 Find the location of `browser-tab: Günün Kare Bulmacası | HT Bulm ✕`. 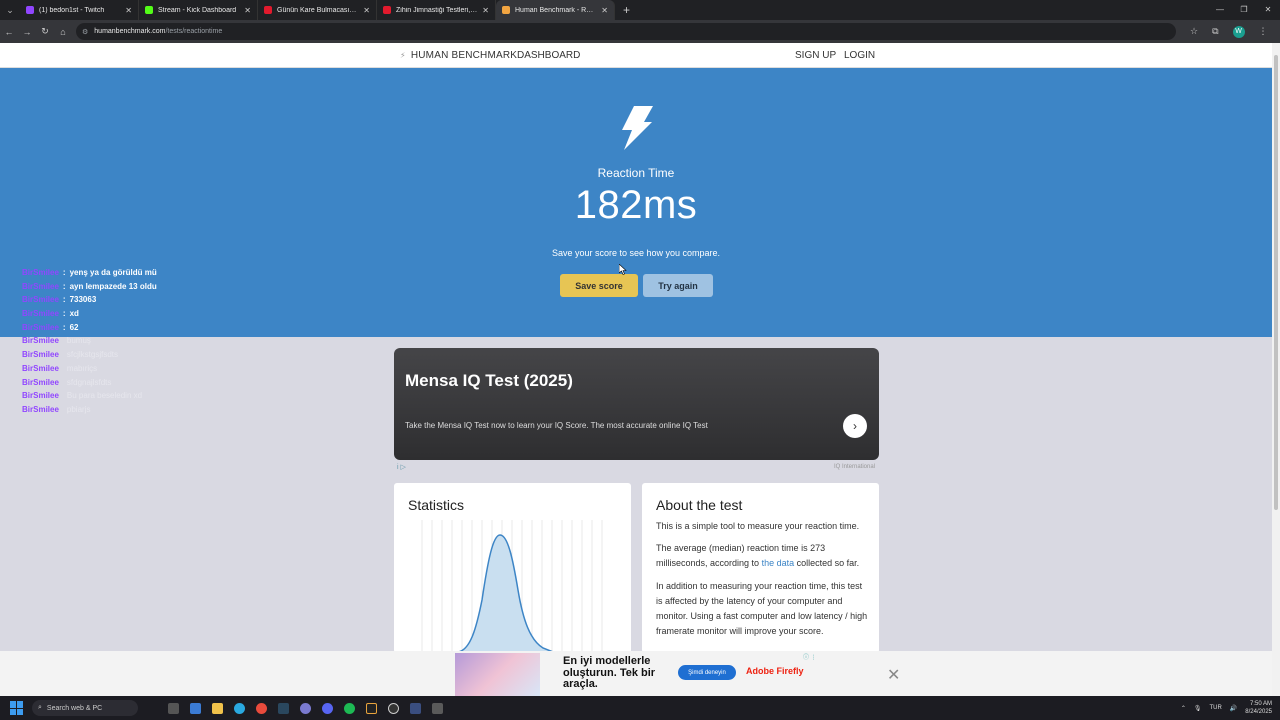

browser-tab: Günün Kare Bulmacası | HT Bulm ✕ is located at coordinates (317, 10).